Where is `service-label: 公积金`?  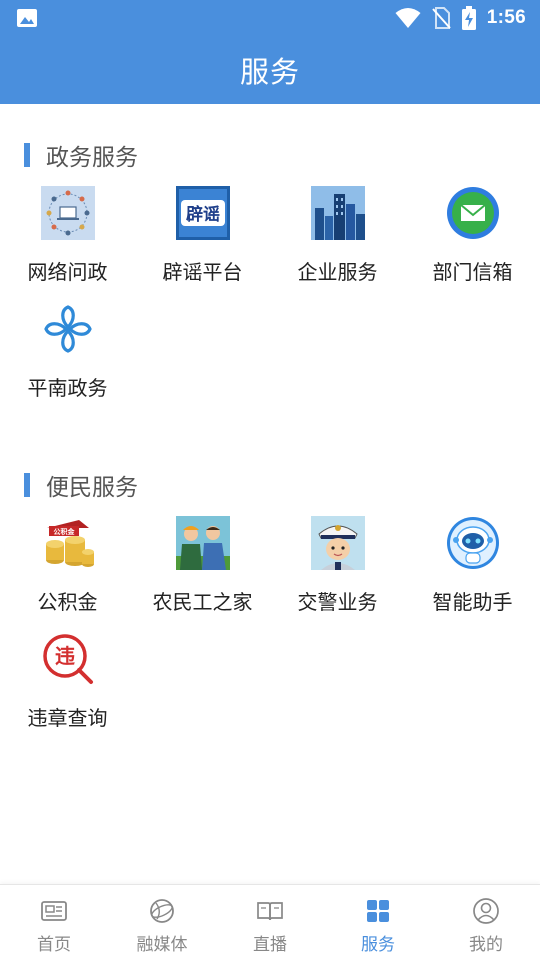 service-label: 公积金 is located at coordinates (67, 602).